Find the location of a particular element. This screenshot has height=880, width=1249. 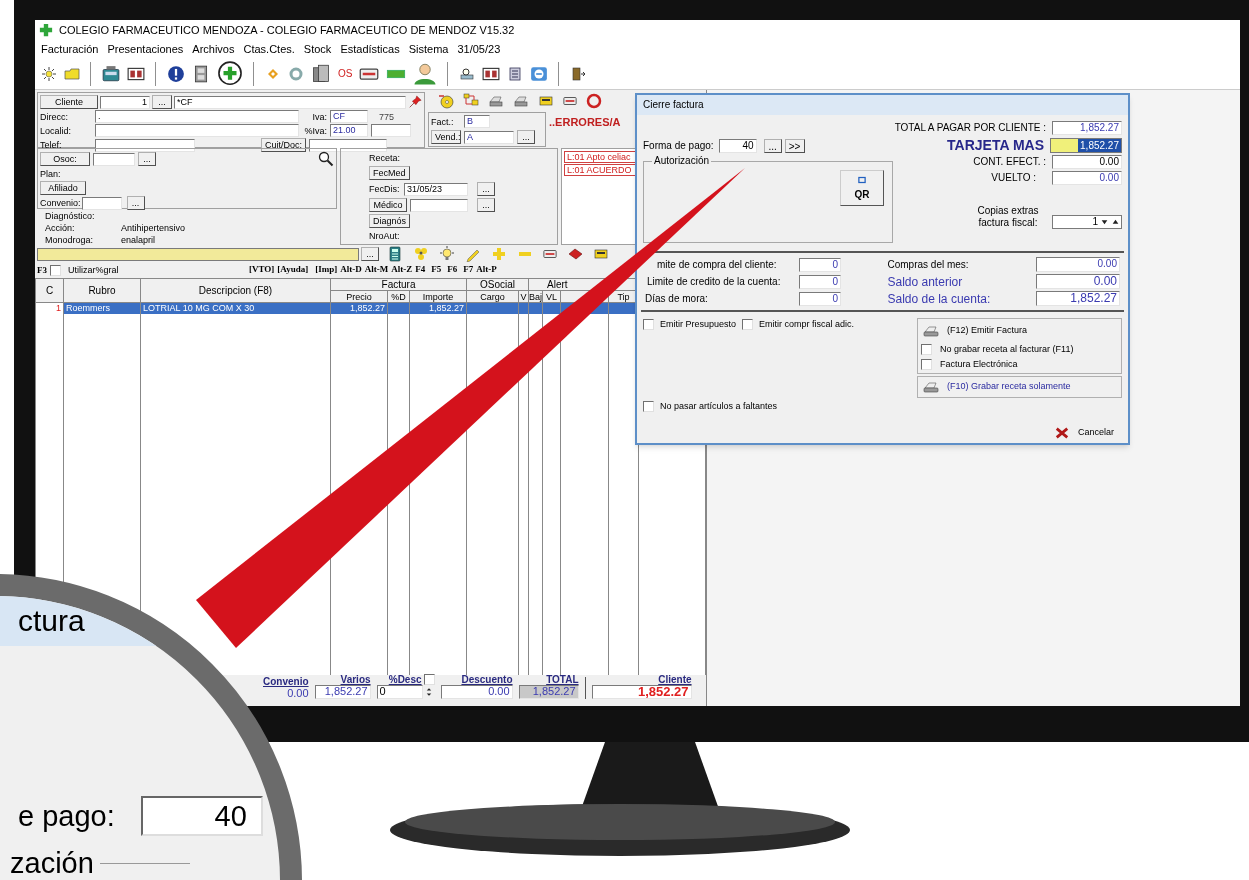

stop-icon is located at coordinates (594, 101).